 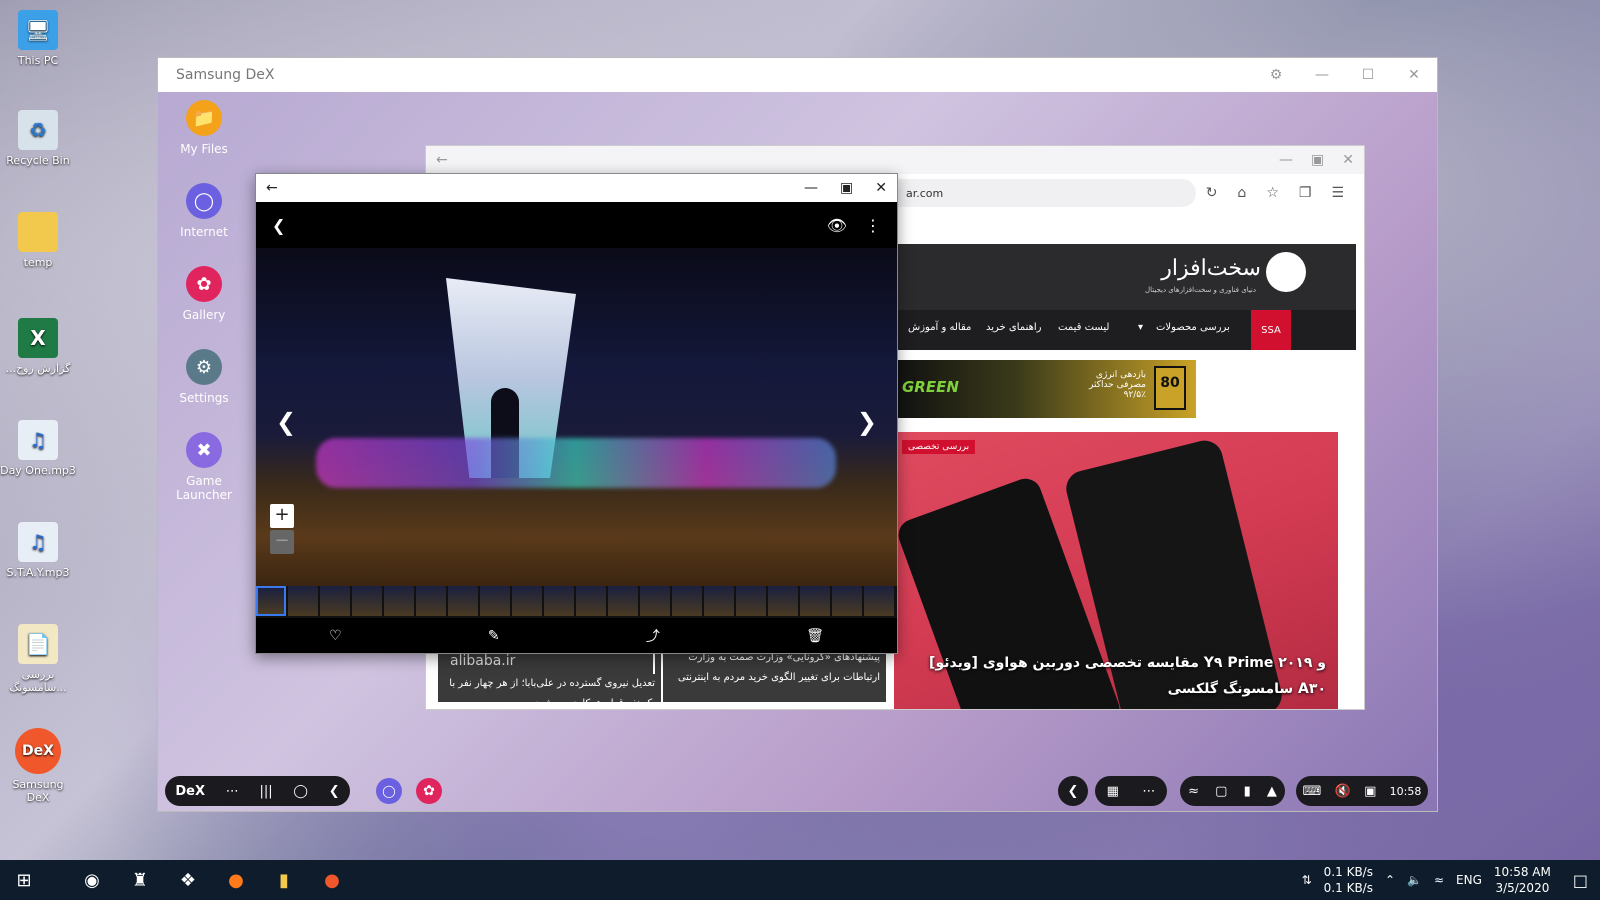 I want to click on reload-icon: ↻, so click(x=1212, y=193).